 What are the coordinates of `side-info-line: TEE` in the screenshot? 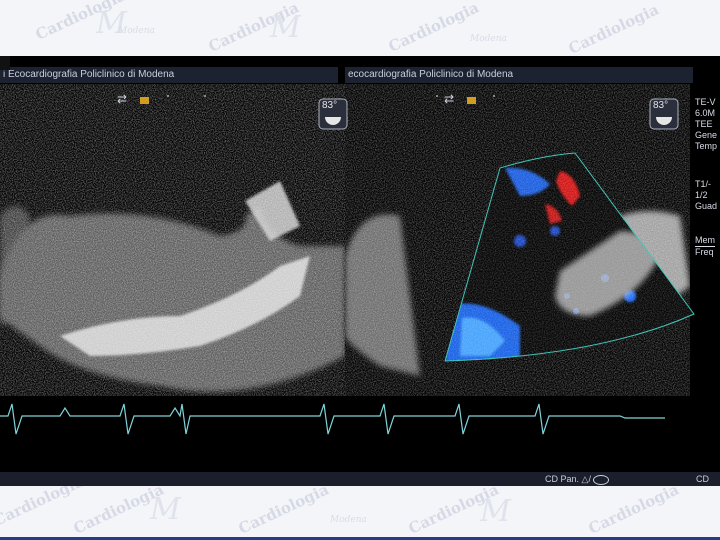 It's located at (704, 124).